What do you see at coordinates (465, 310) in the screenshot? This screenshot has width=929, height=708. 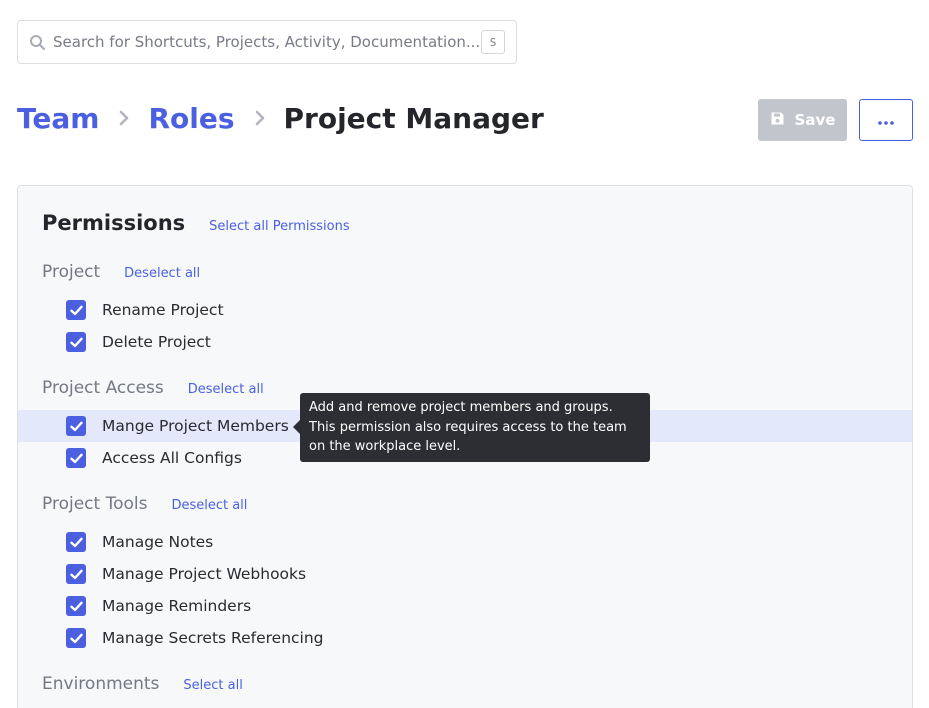 I see `permission-row-rename-project: Rename Project` at bounding box center [465, 310].